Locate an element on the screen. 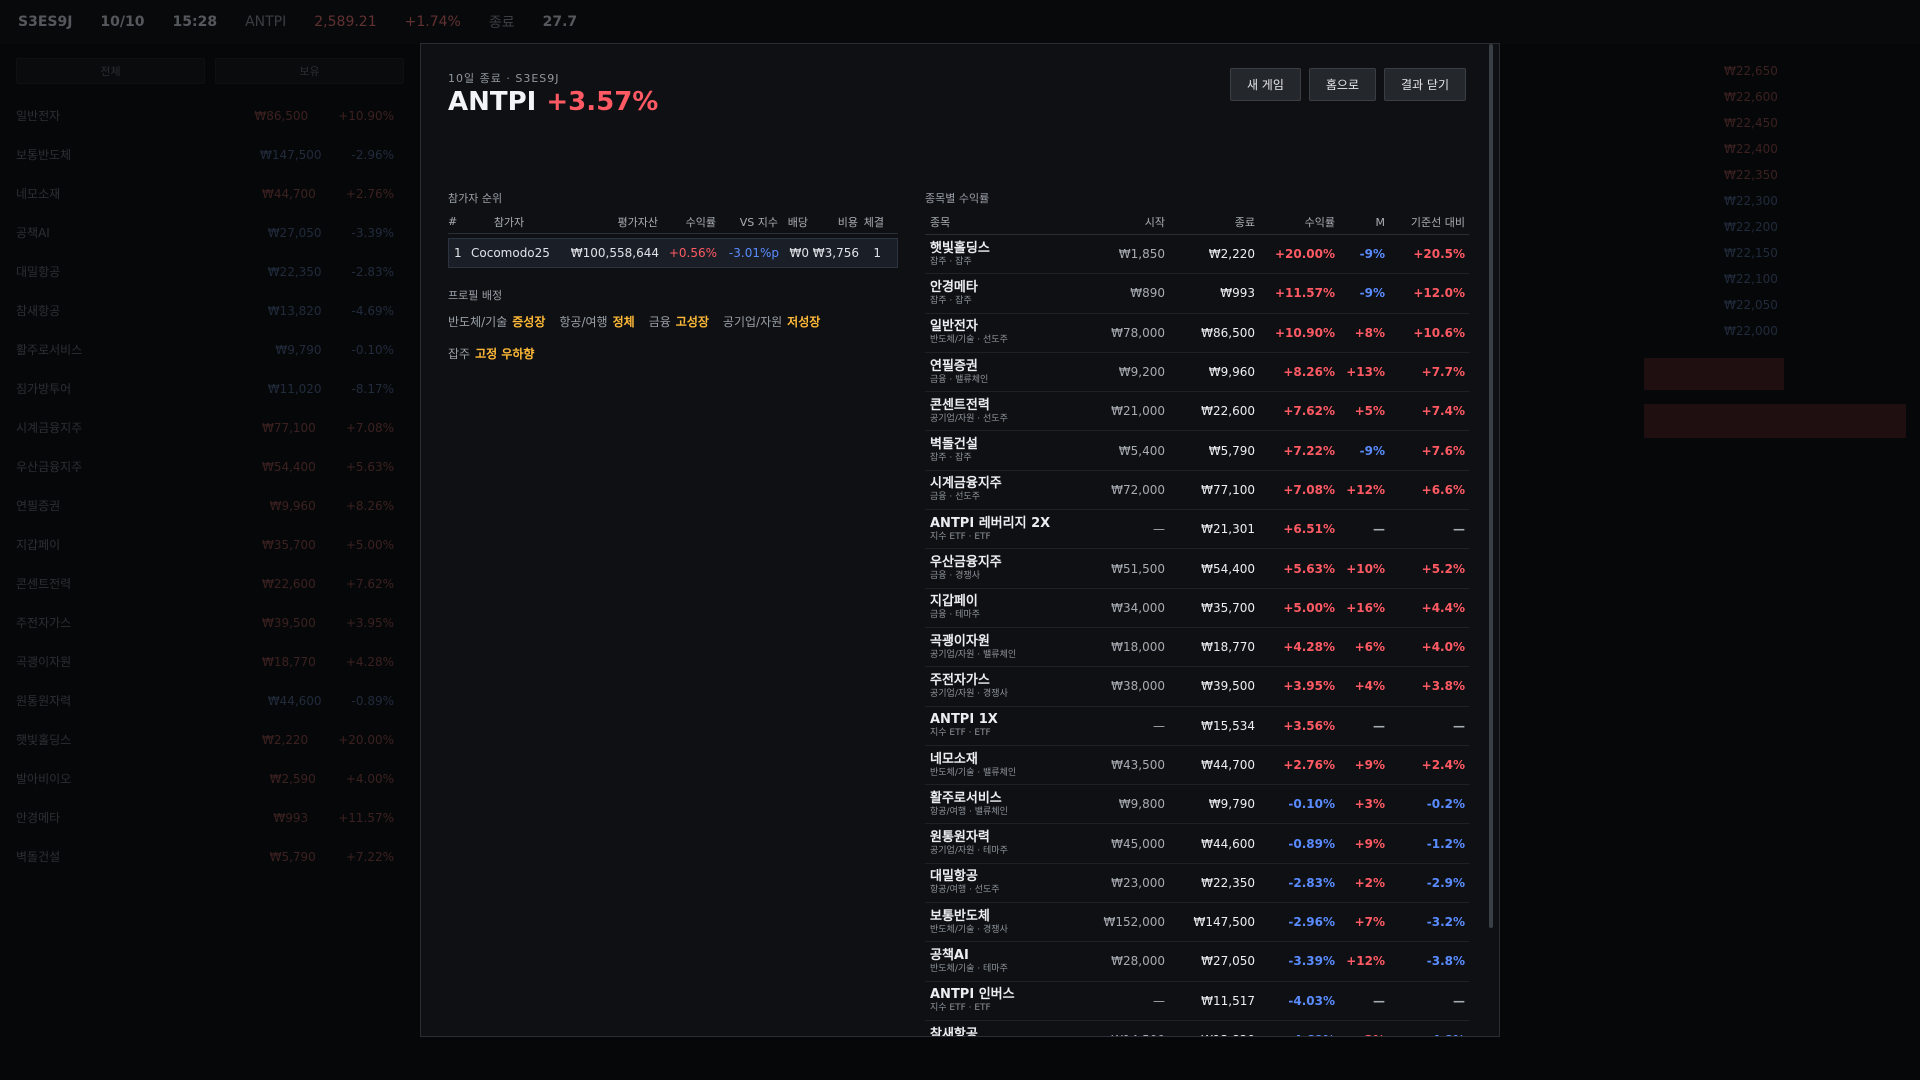  end-price: ₩13,820 is located at coordinates (1210, 1034).